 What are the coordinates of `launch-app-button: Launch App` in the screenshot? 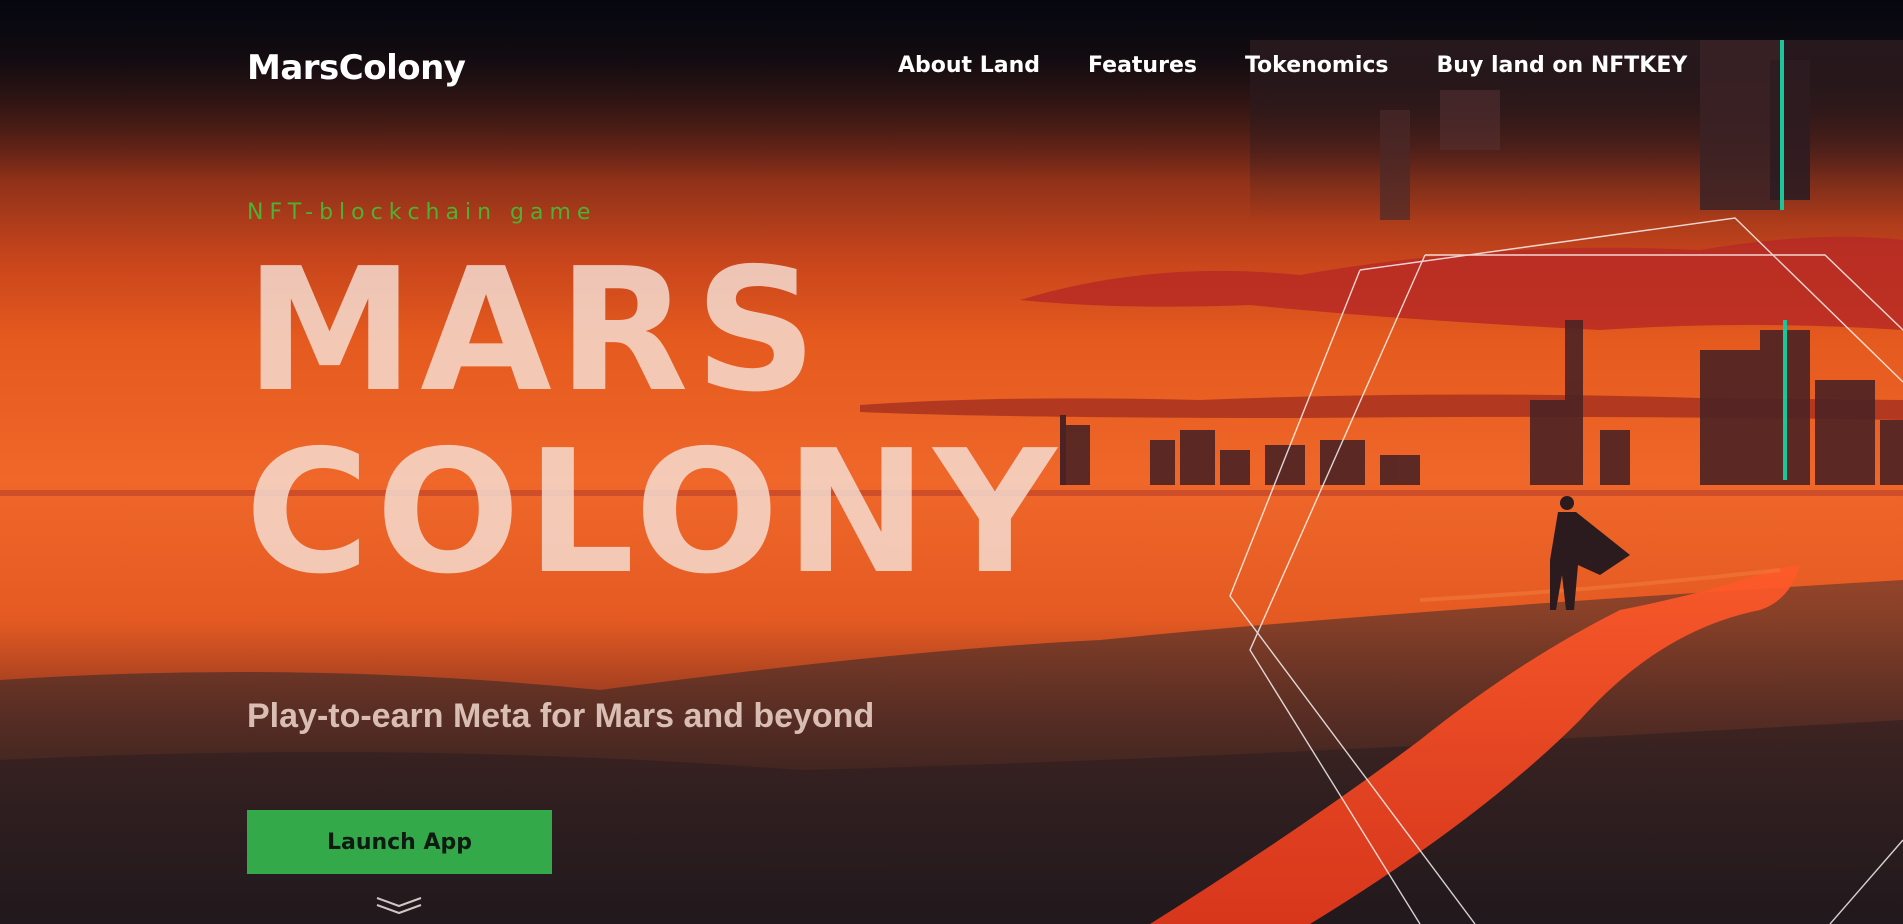 It's located at (399, 842).